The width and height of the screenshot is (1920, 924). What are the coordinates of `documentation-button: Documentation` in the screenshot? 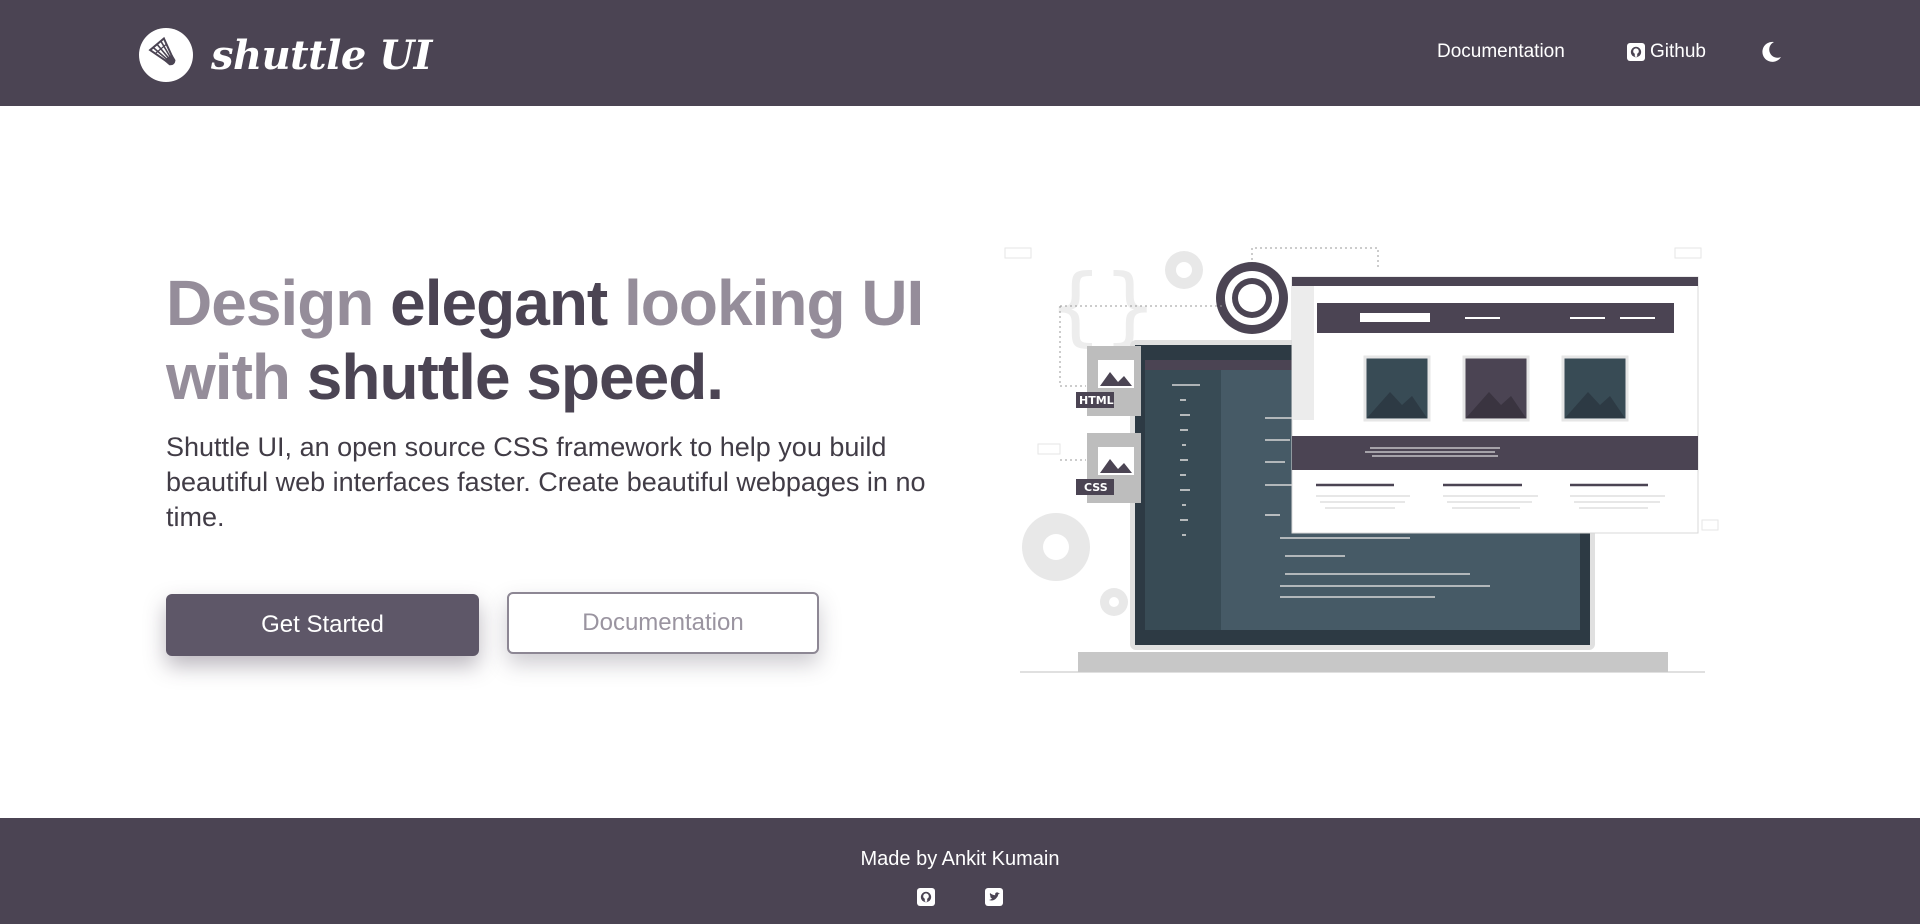 It's located at (663, 623).